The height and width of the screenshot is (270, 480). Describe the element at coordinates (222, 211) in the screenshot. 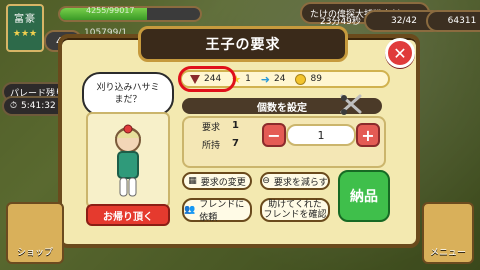

I see `ask-friend-label: フレンドに依頼` at that location.